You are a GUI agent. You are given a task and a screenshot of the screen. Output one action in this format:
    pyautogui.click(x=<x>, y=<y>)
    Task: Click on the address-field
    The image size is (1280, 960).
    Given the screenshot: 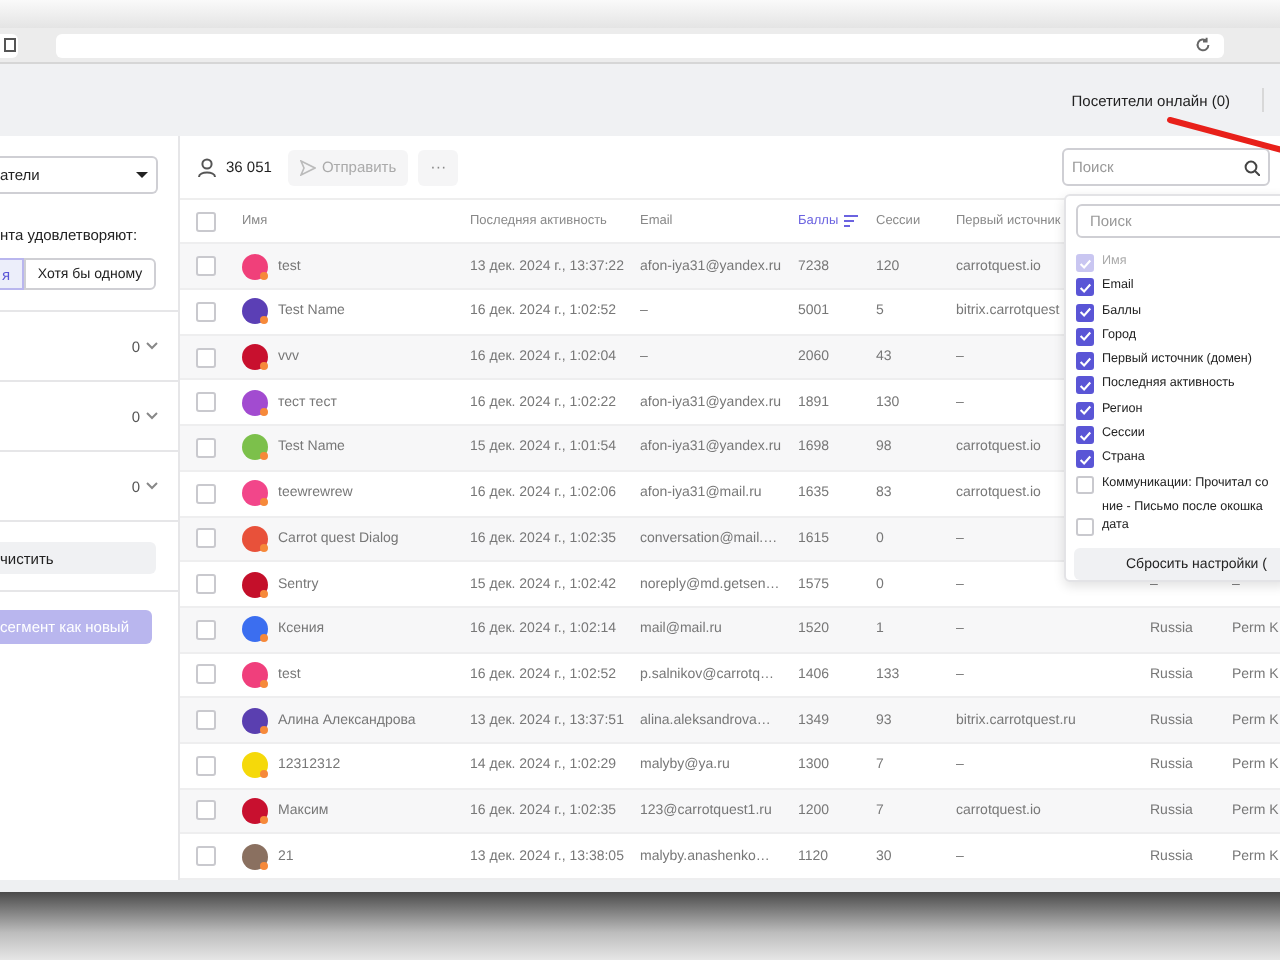 What is the action you would take?
    pyautogui.click(x=640, y=45)
    